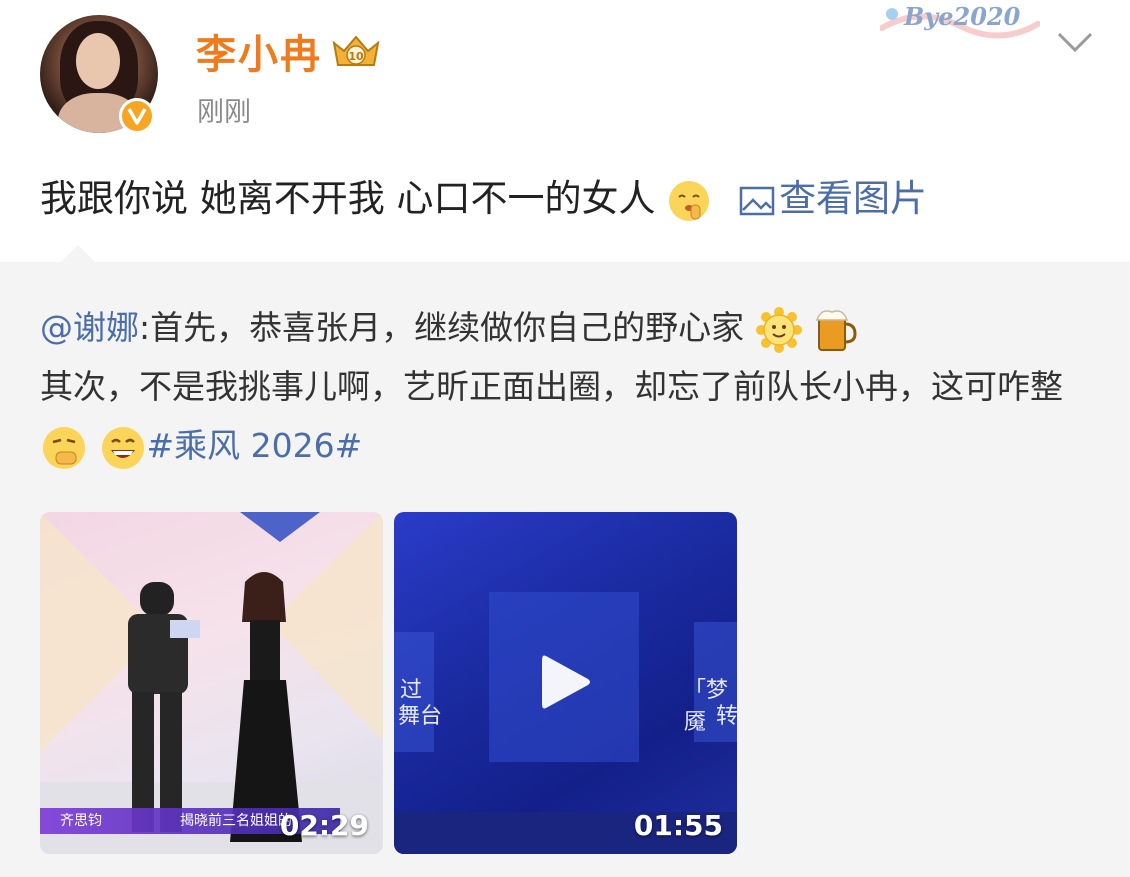 The width and height of the screenshot is (1130, 877). Describe the element at coordinates (356, 56) in the screenshot. I see `crown-badge-label: 10` at that location.